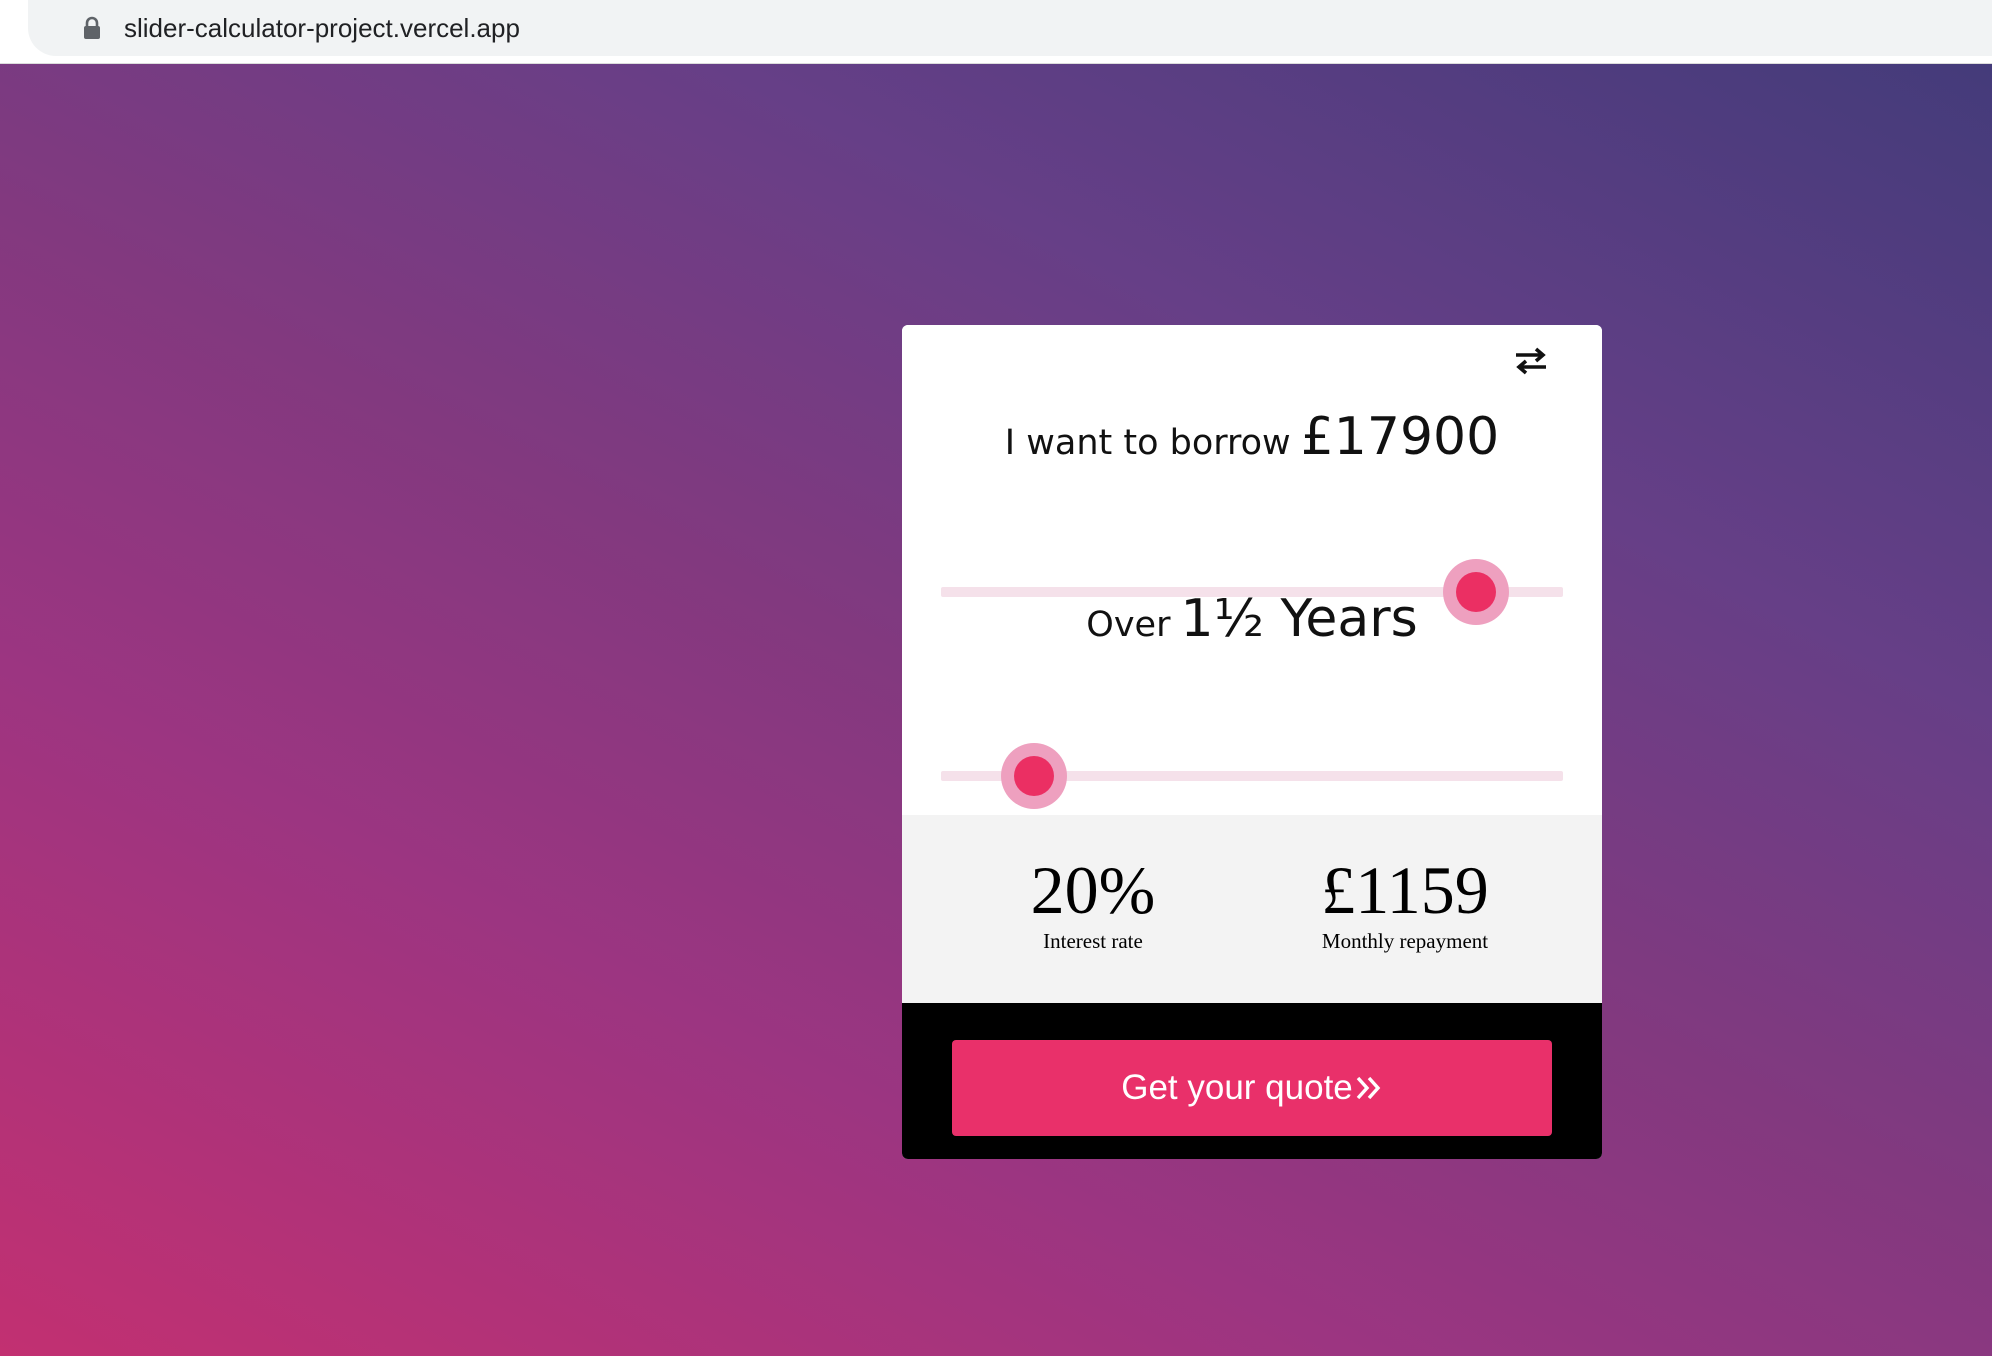  I want to click on browser-address-bar: slider-calculator-project.vercel.app, so click(996, 32).